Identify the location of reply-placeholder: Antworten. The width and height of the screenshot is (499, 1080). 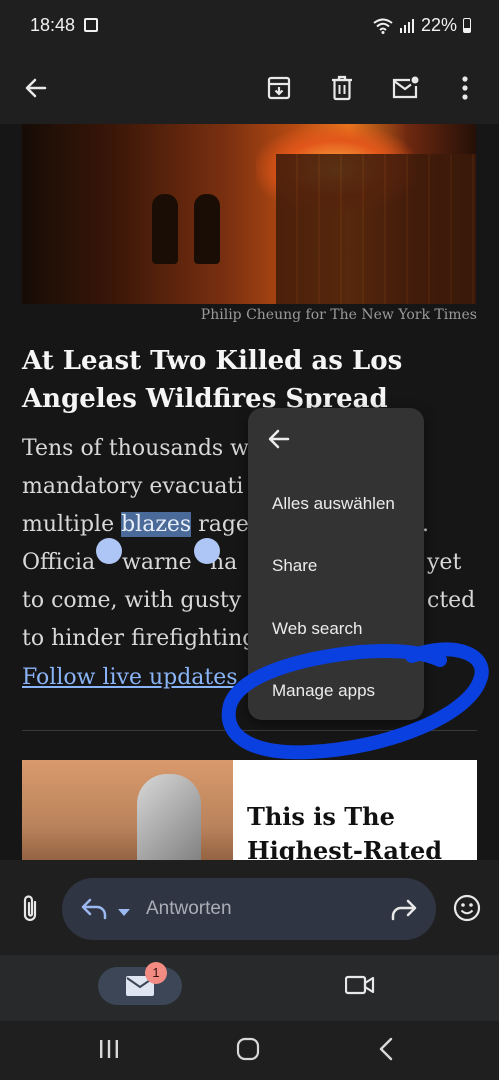
(189, 909).